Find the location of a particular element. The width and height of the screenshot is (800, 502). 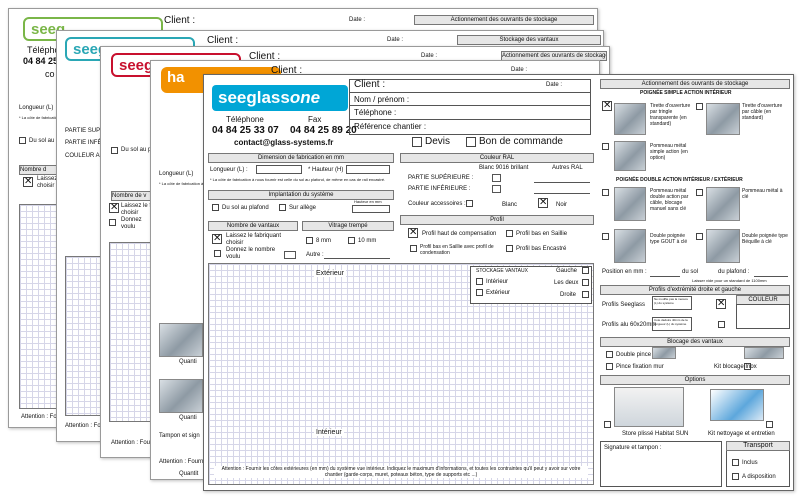

donnez-label: Donnez le nombre voulu is located at coordinates (251, 253).